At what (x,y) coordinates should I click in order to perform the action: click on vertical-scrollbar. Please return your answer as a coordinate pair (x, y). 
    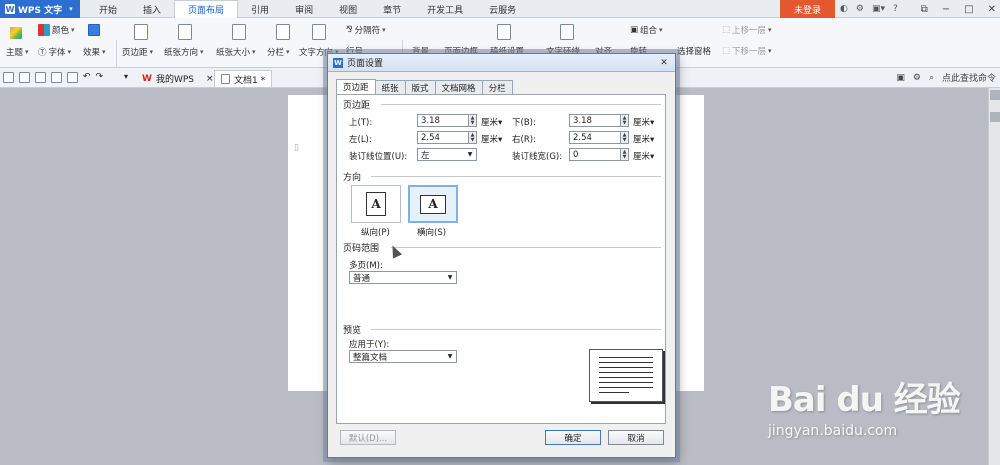
    Looking at the image, I should click on (994, 276).